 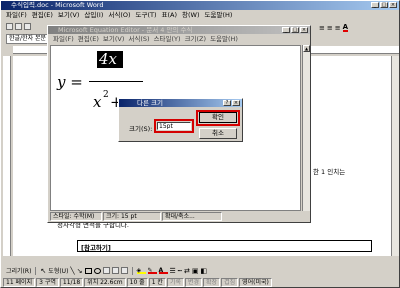 I want to click on size-input, so click(x=174, y=126).